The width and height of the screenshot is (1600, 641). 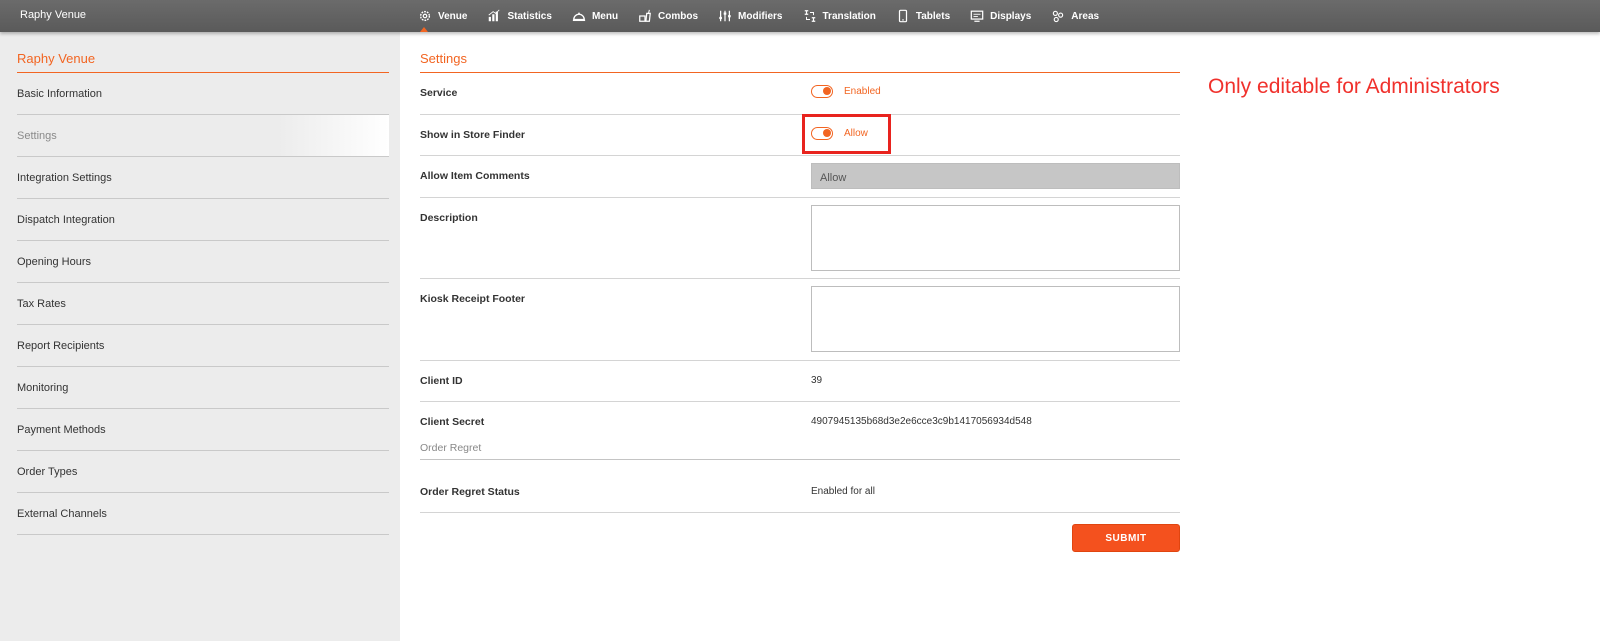 What do you see at coordinates (760, 16) in the screenshot?
I see `nav-label: Modifiers` at bounding box center [760, 16].